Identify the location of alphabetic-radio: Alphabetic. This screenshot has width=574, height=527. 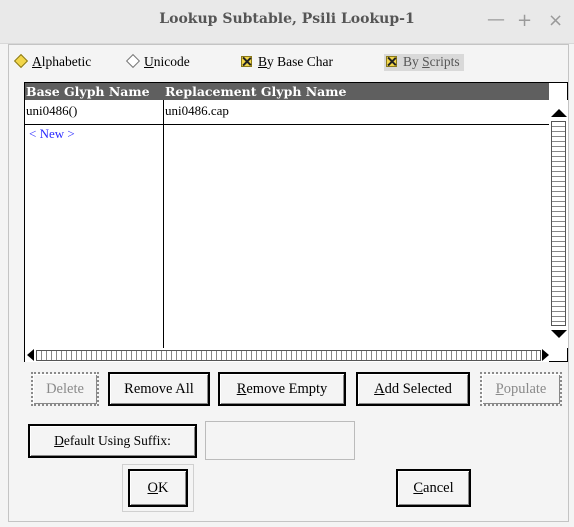
(52, 61).